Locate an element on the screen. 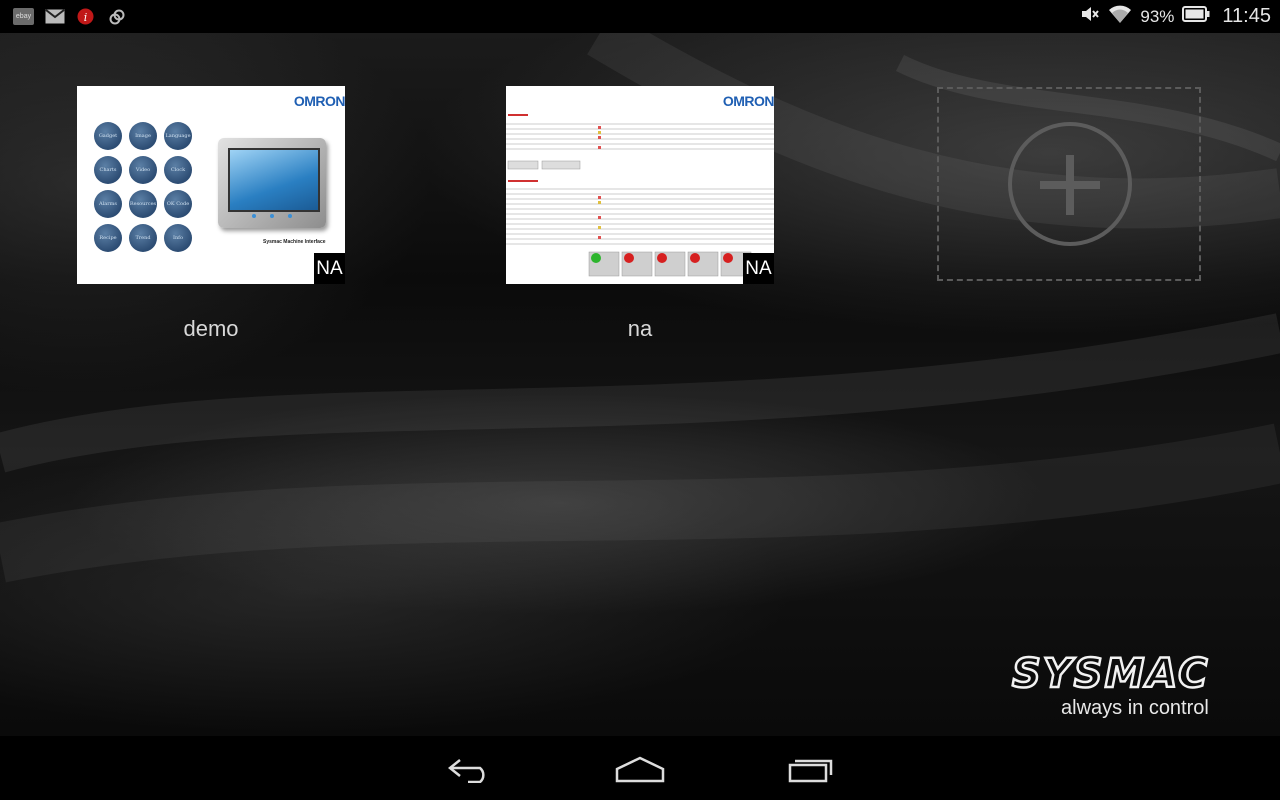 The image size is (1280, 800). add-project-slot is located at coordinates (1069, 184).